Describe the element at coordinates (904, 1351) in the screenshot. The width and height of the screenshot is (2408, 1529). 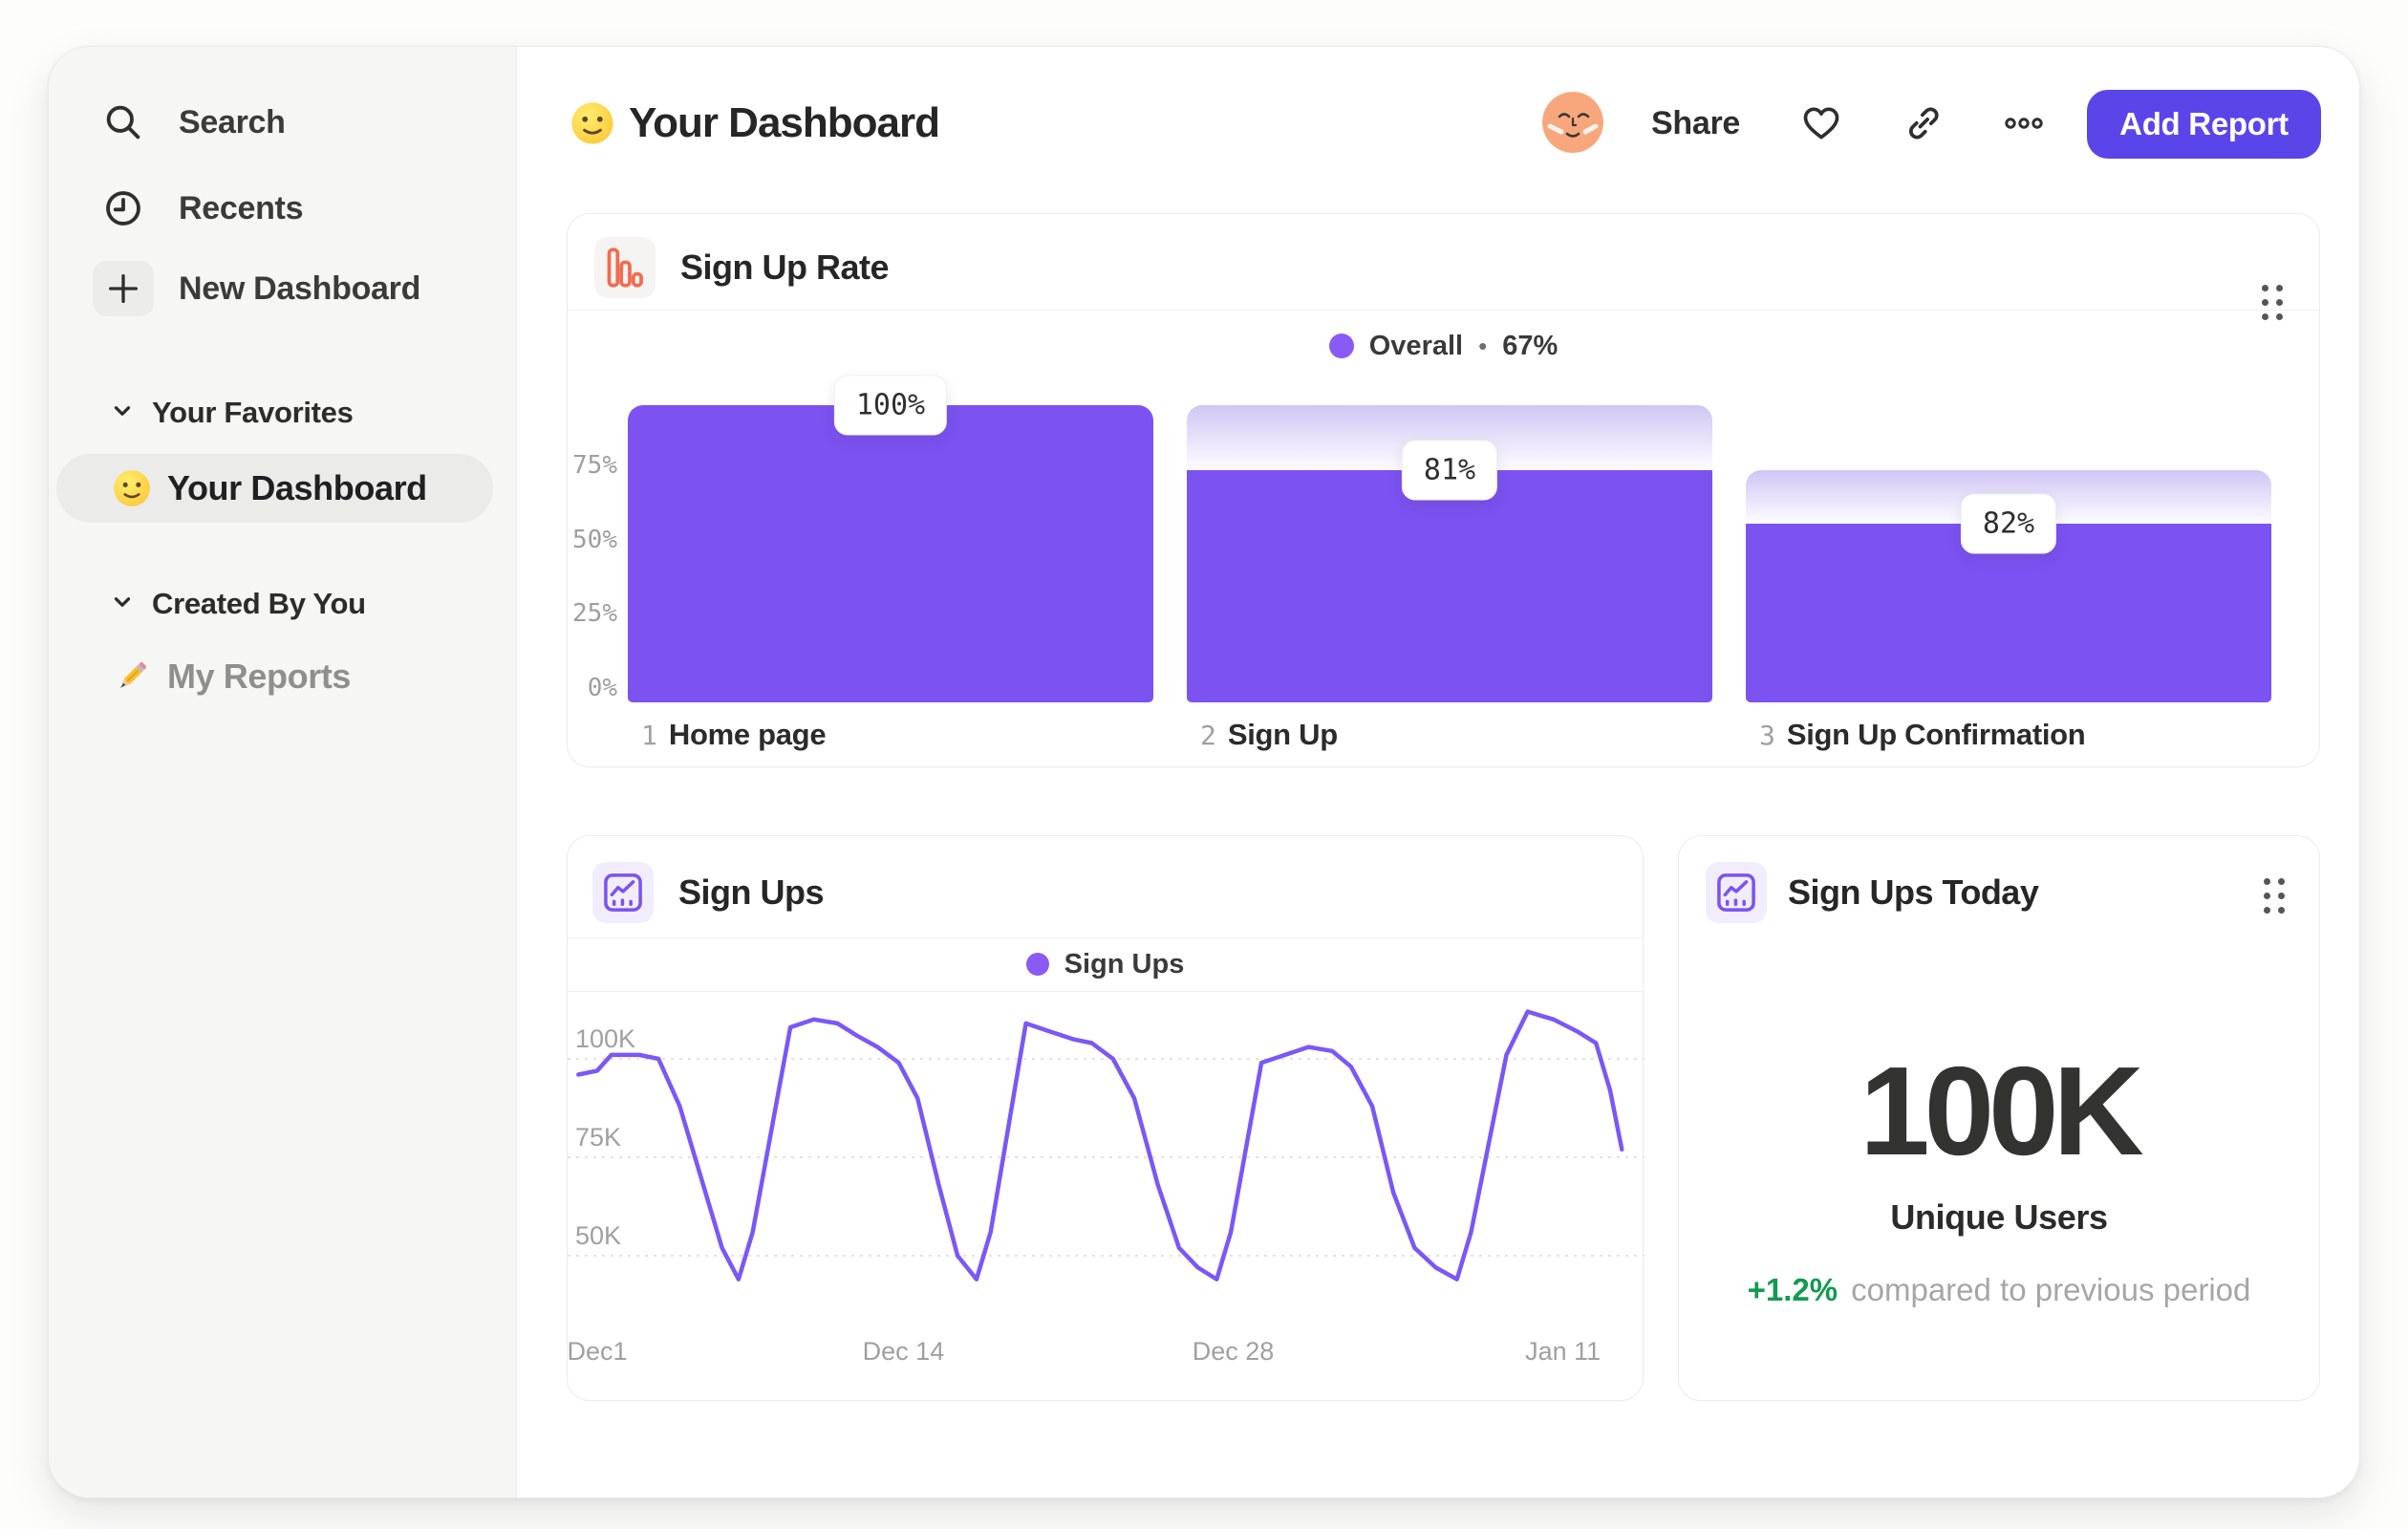
I see `x-axis-tick: Dec 14` at that location.